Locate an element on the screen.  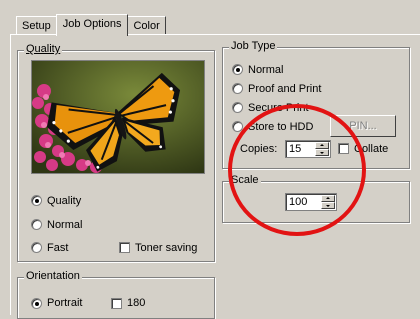
scale-group-title: Scale is located at coordinates (245, 180).